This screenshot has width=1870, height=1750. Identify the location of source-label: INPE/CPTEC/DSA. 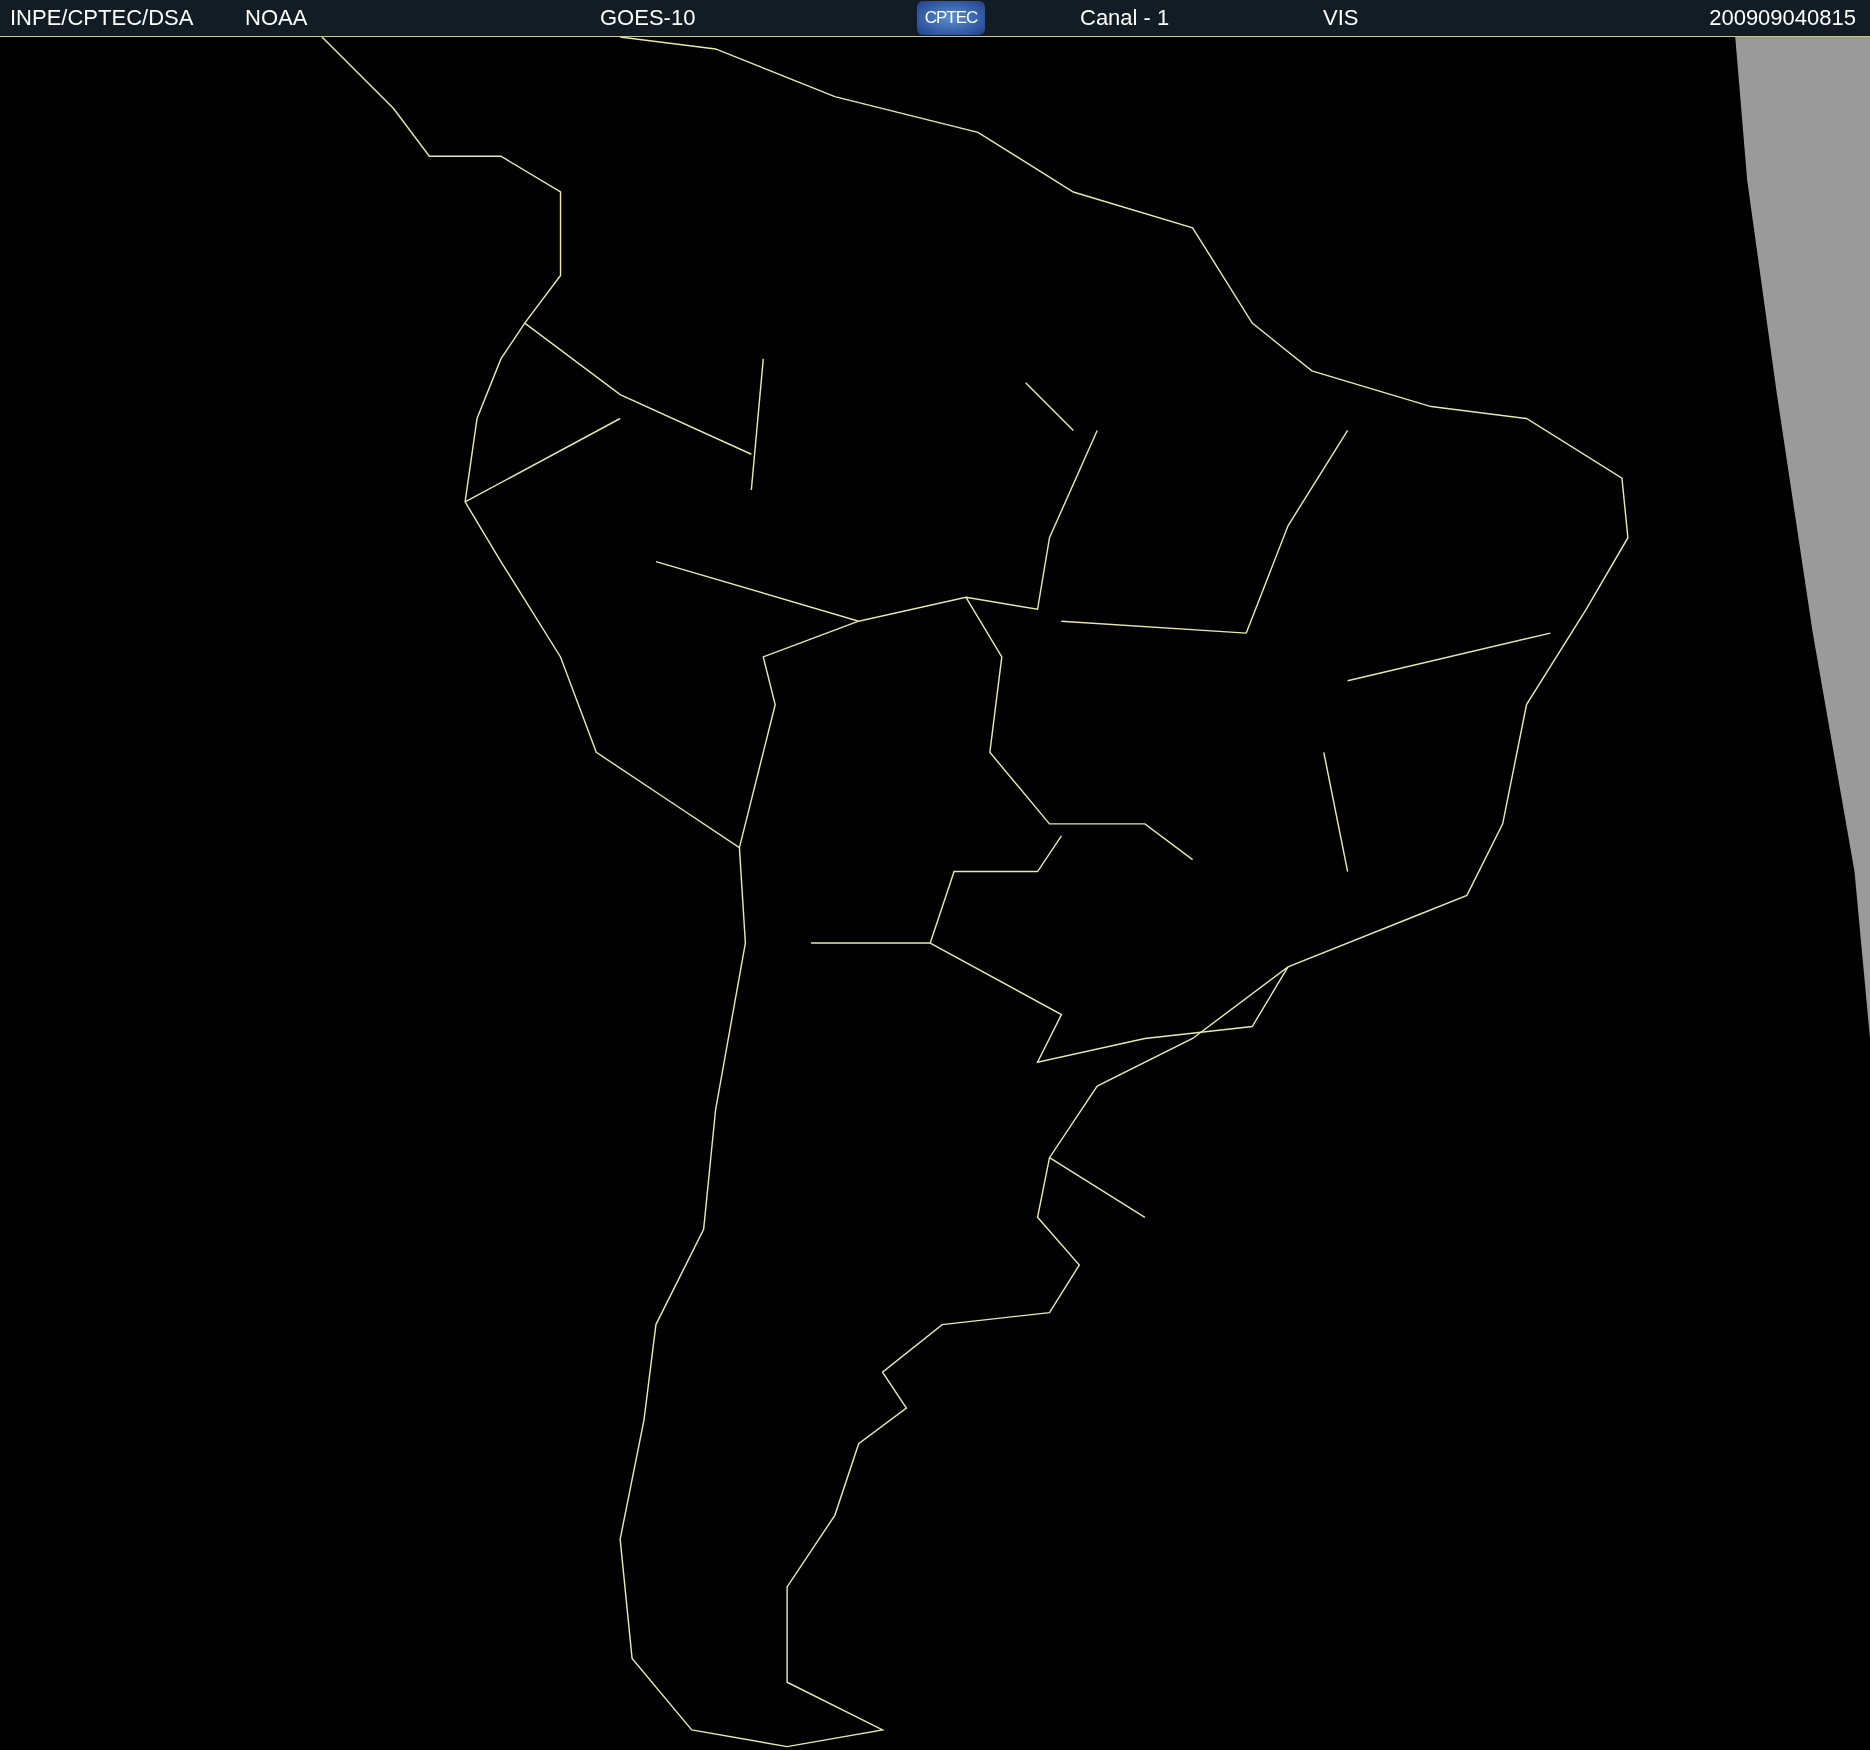
(102, 18).